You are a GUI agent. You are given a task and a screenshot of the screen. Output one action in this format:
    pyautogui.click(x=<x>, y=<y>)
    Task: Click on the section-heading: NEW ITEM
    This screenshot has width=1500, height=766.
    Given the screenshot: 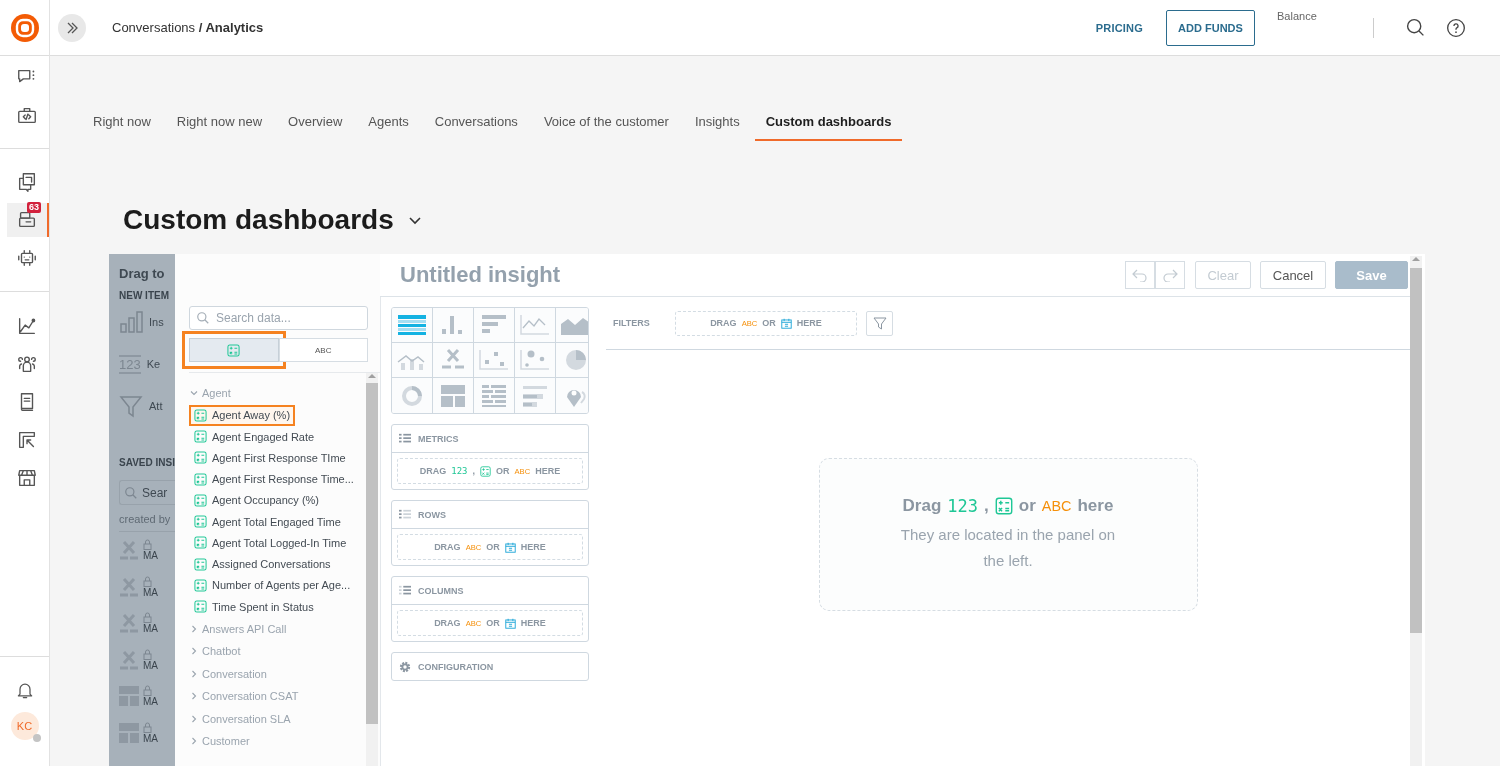 What is the action you would take?
    pyautogui.click(x=144, y=295)
    